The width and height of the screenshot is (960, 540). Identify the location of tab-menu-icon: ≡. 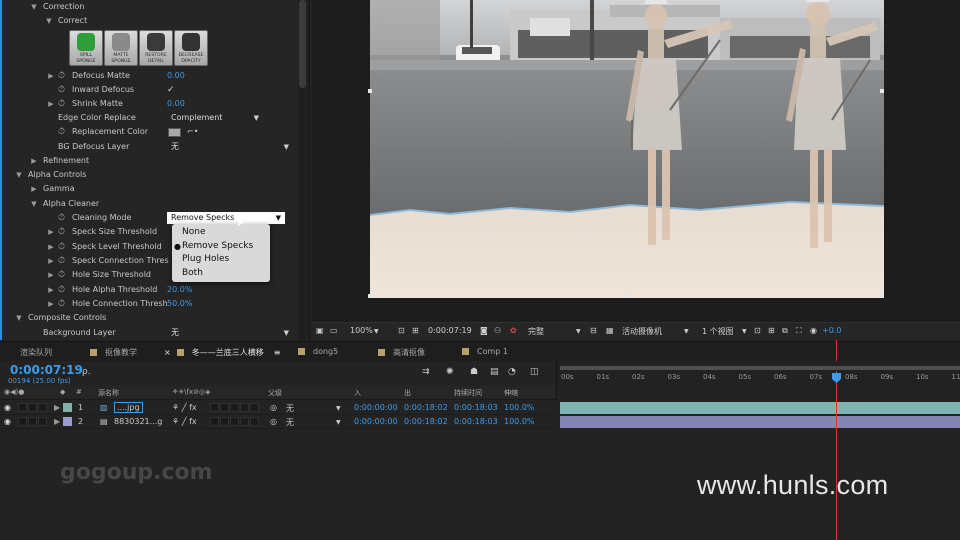
(277, 352).